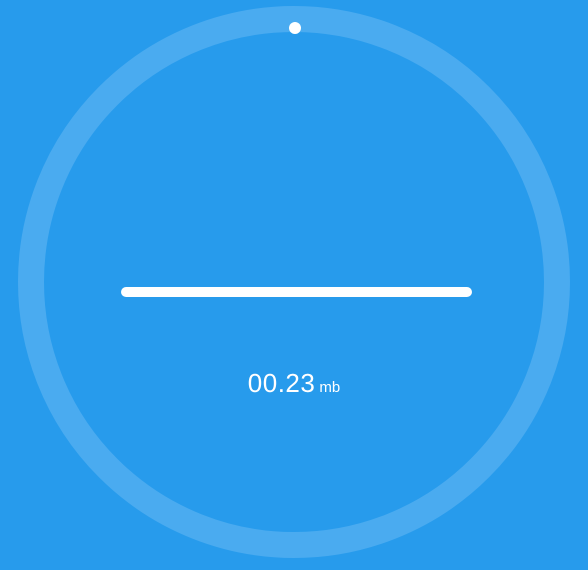  Describe the element at coordinates (330, 387) in the screenshot. I see `data-amount-unit: mb` at that location.